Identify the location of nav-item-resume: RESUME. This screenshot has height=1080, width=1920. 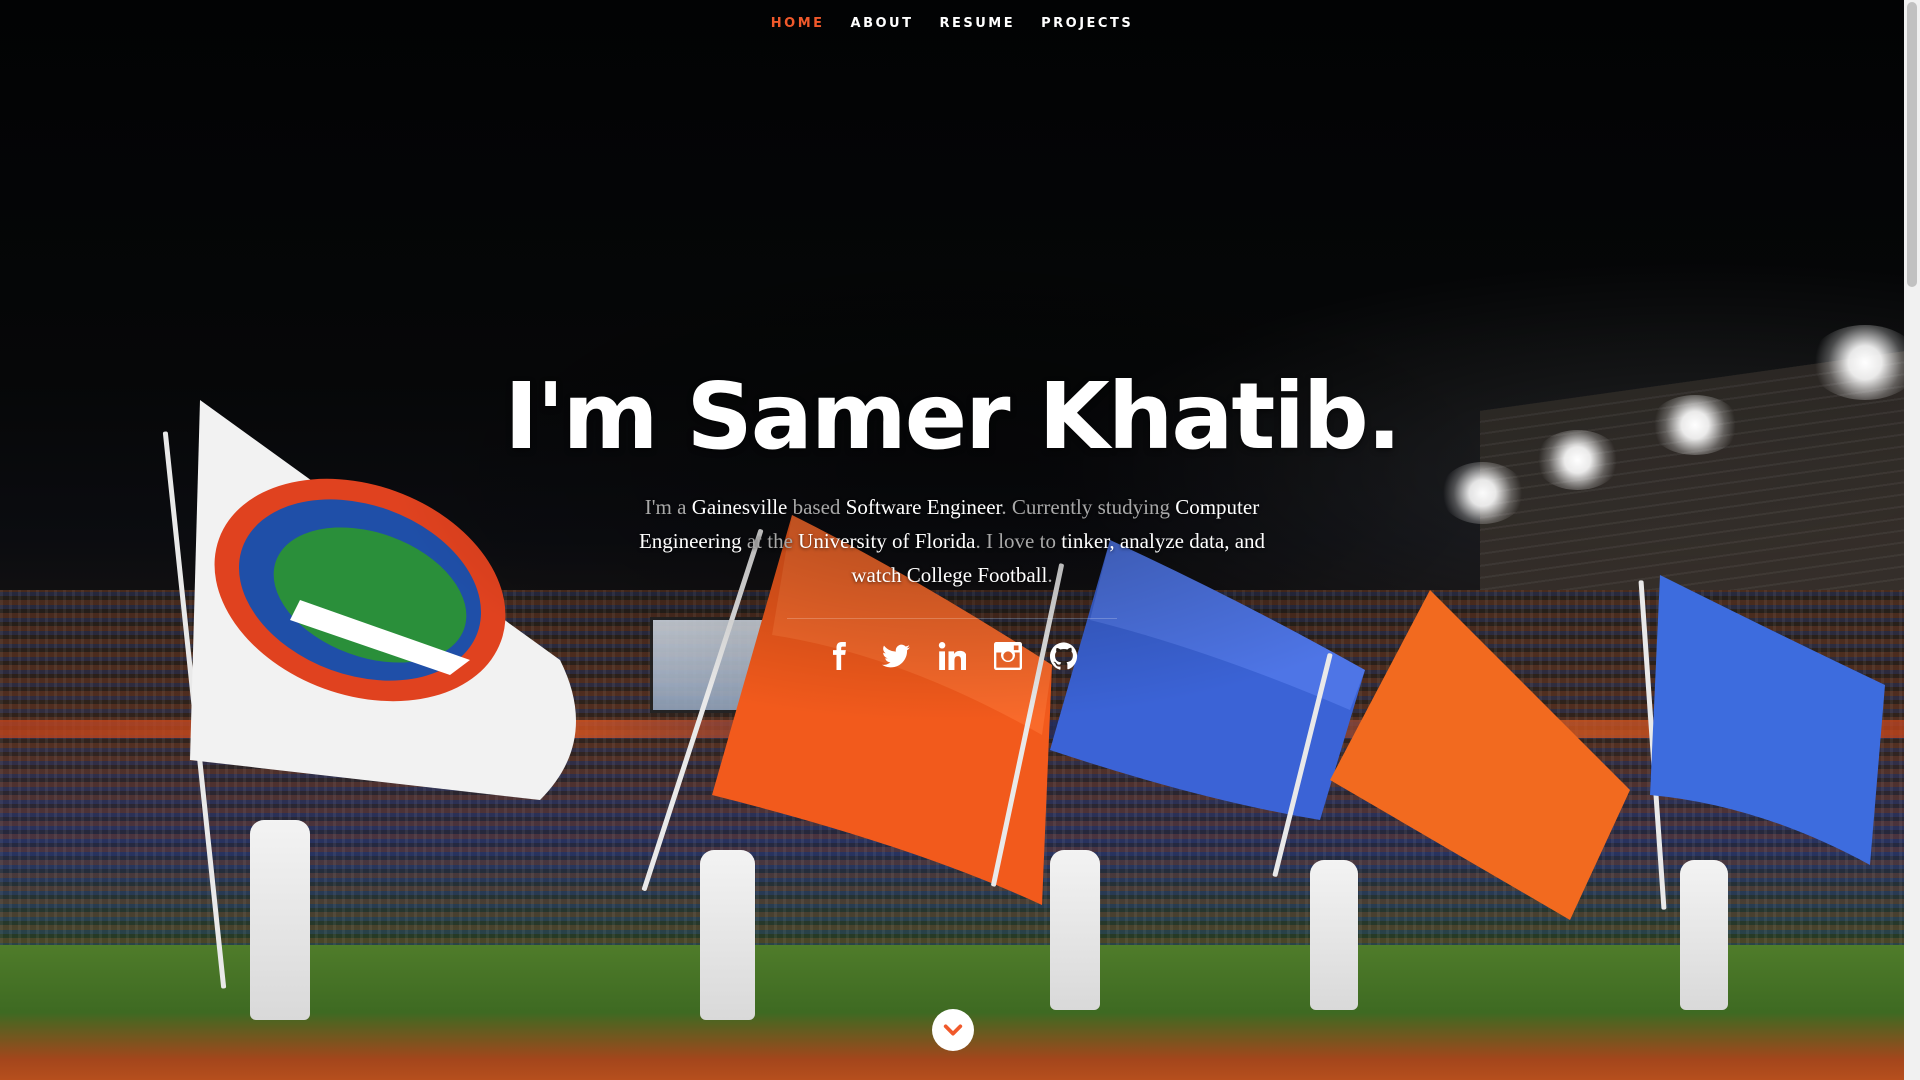
(977, 23).